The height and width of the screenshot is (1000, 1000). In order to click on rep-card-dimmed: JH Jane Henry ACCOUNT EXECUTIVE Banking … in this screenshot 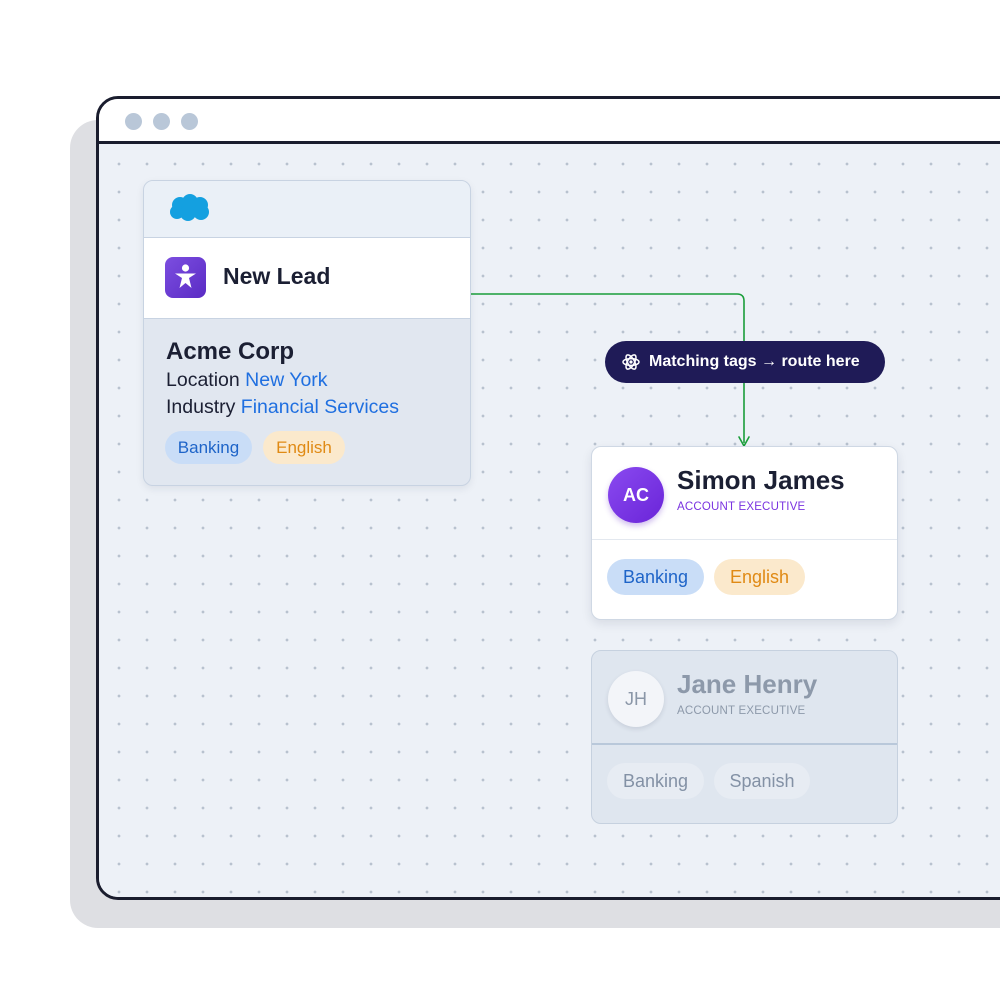, I will do `click(744, 737)`.